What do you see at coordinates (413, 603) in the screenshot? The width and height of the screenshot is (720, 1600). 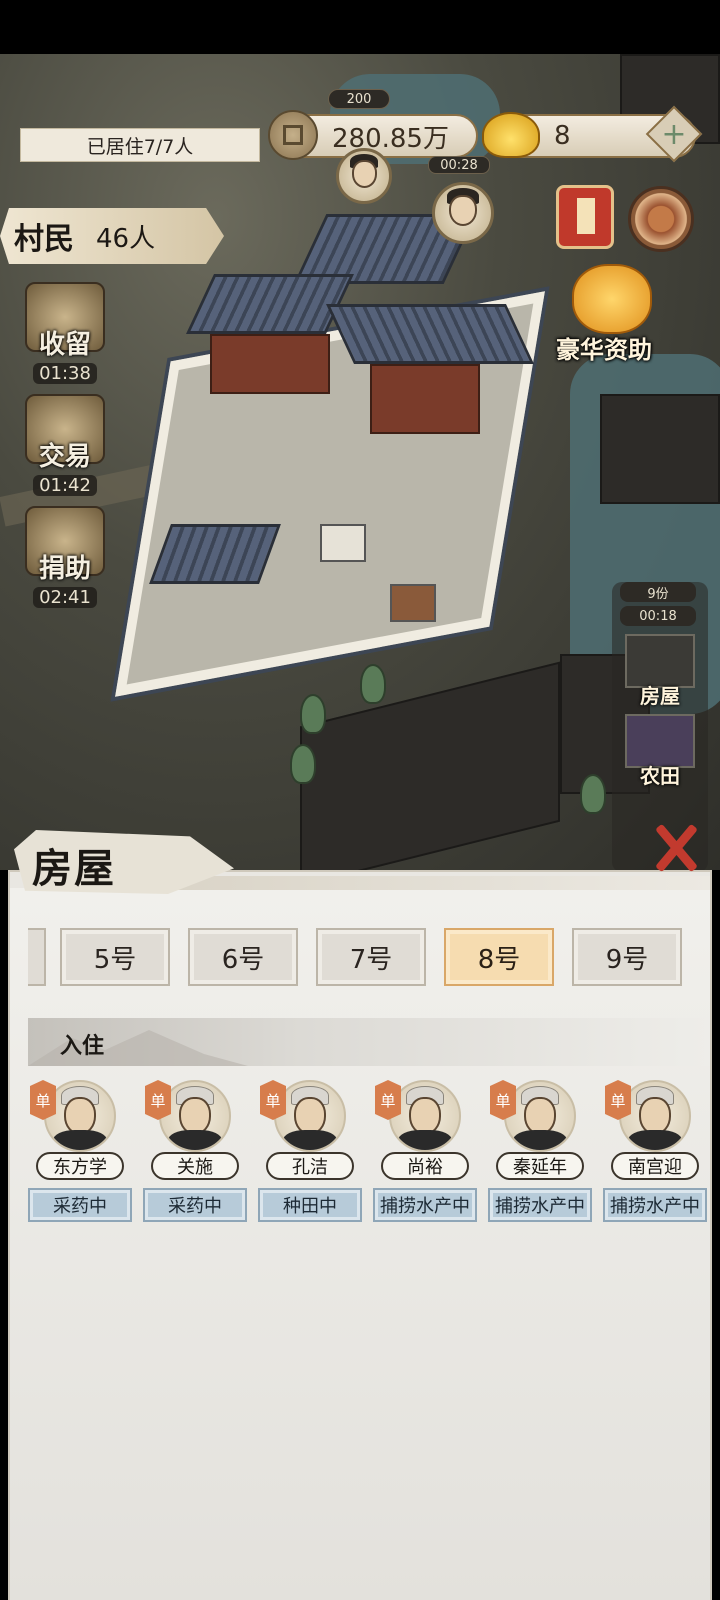 I see `wooden-table` at bounding box center [413, 603].